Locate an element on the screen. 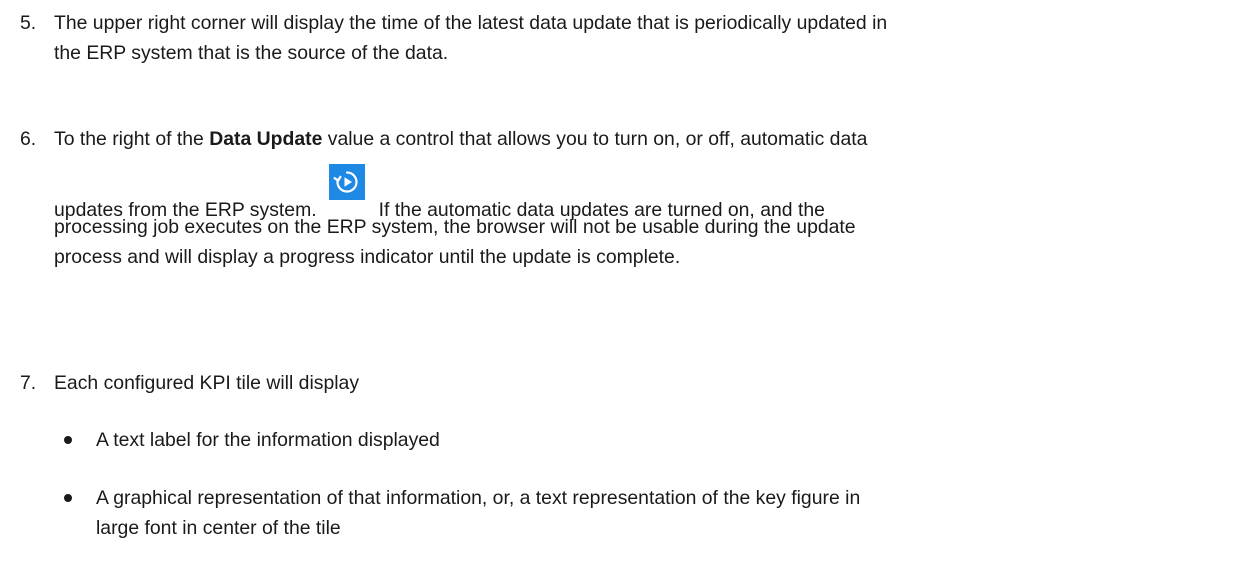 Image resolution: width=1248 pixels, height=585 pixels. list-number: 5. is located at coordinates (28, 23).